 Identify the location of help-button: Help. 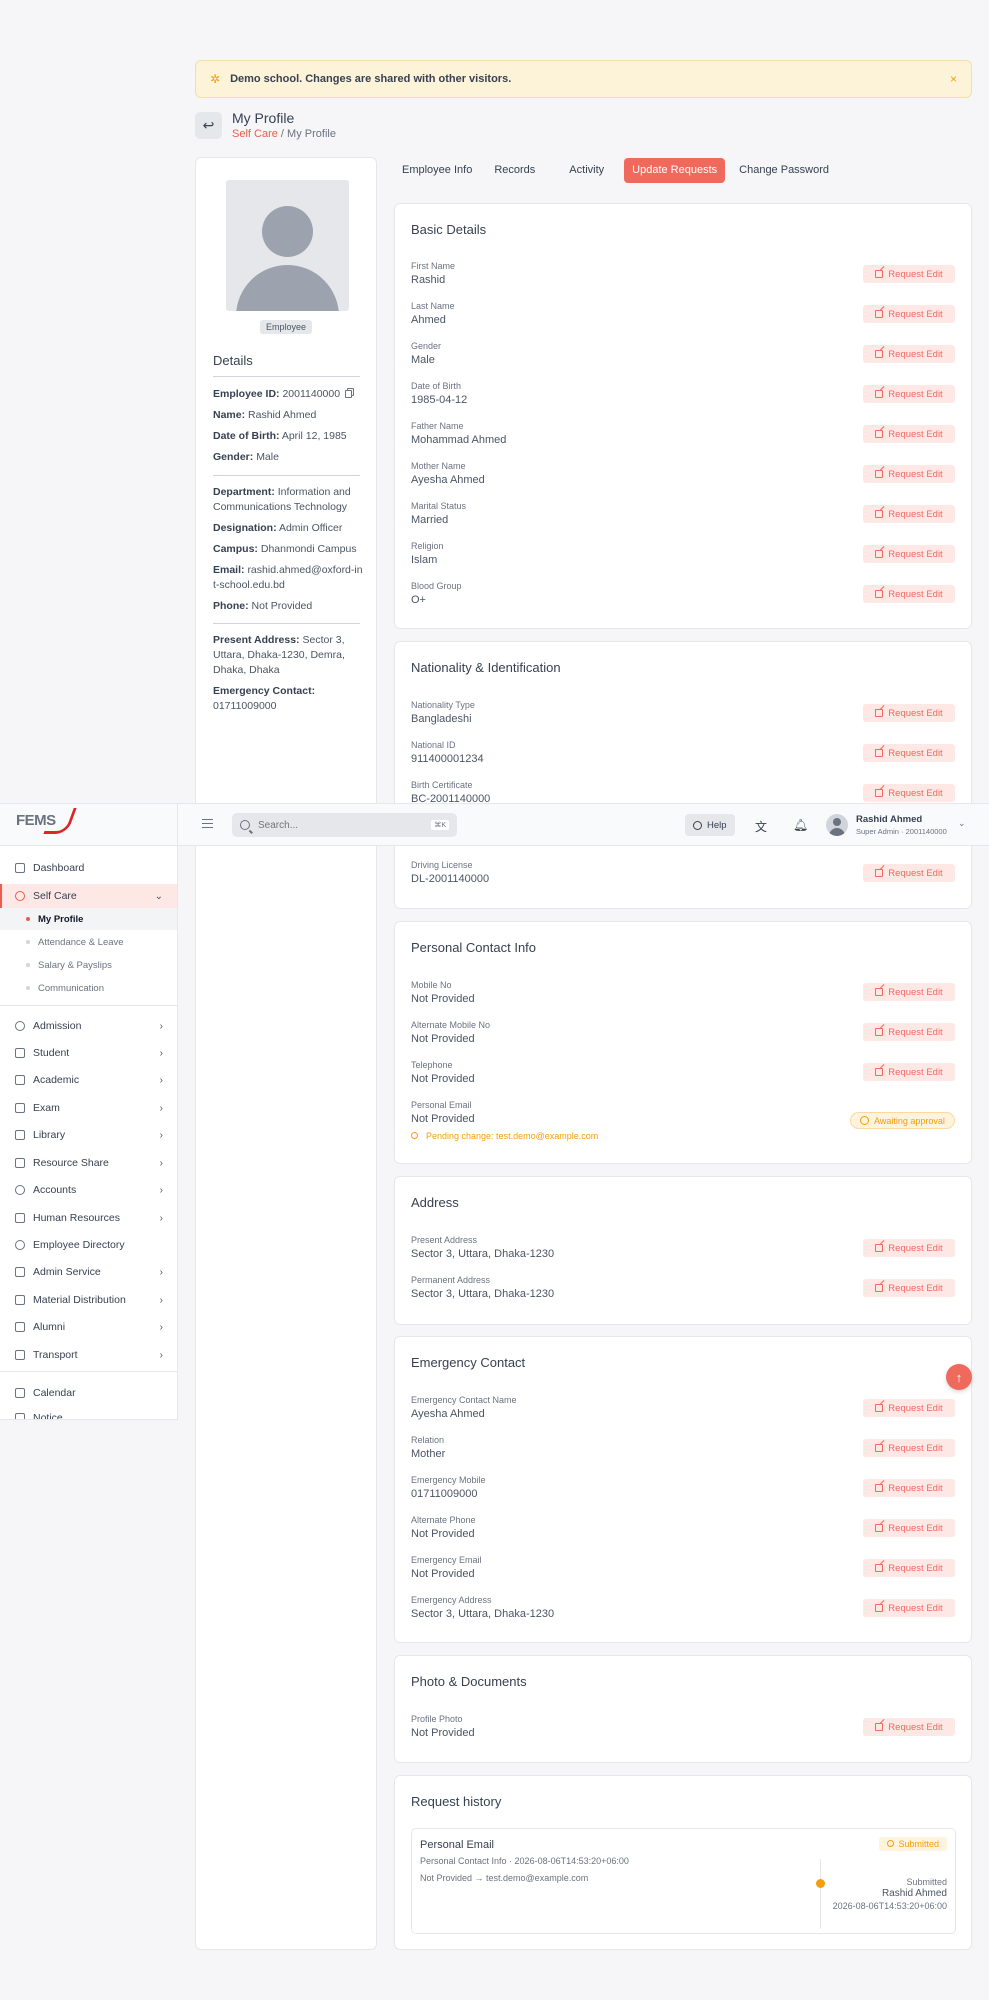
(710, 825).